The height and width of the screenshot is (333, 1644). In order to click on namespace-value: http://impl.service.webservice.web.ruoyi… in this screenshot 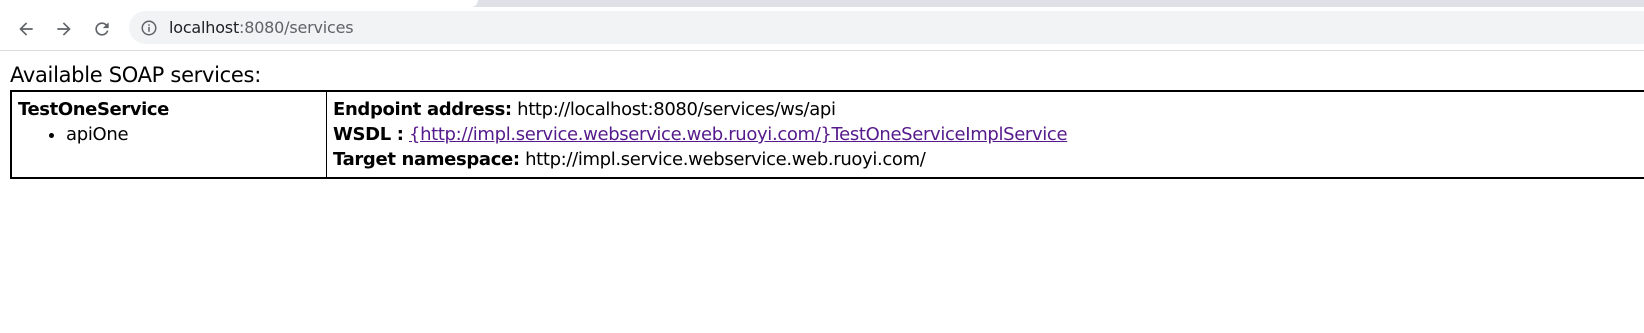, I will do `click(725, 159)`.